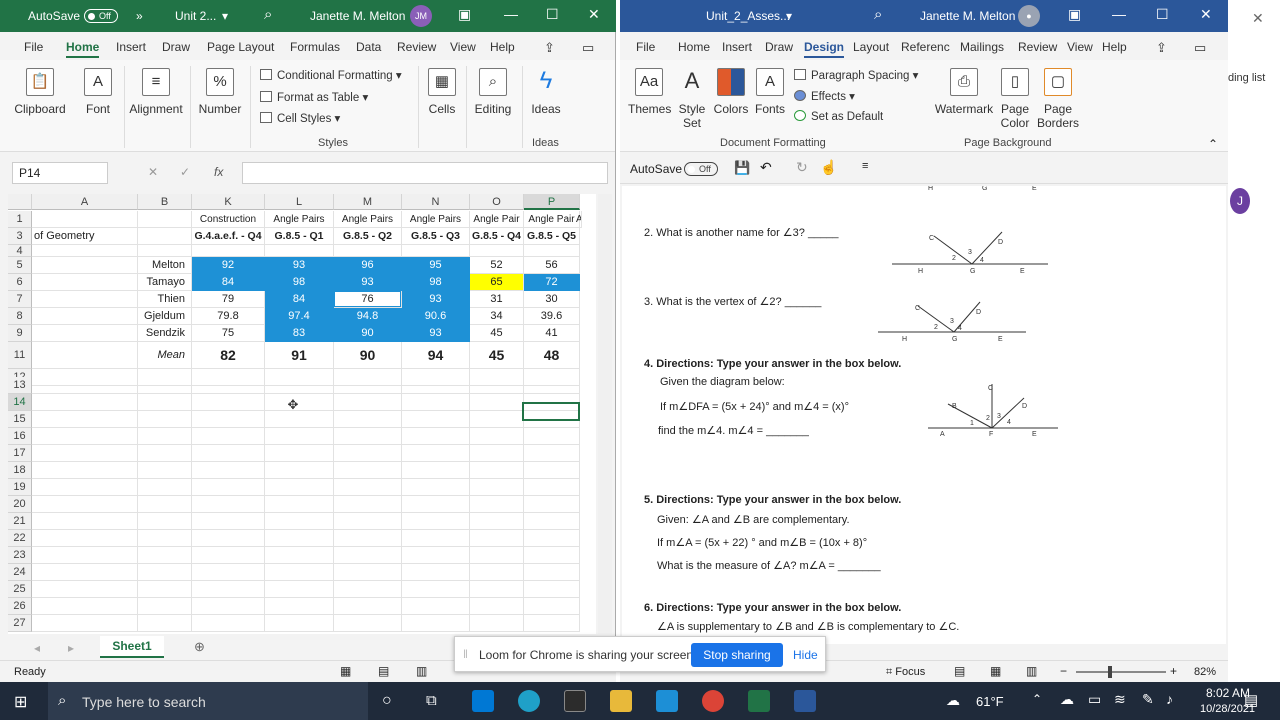 The image size is (1280, 720). Describe the element at coordinates (218, 172) in the screenshot. I see `function-icon: fx` at that location.